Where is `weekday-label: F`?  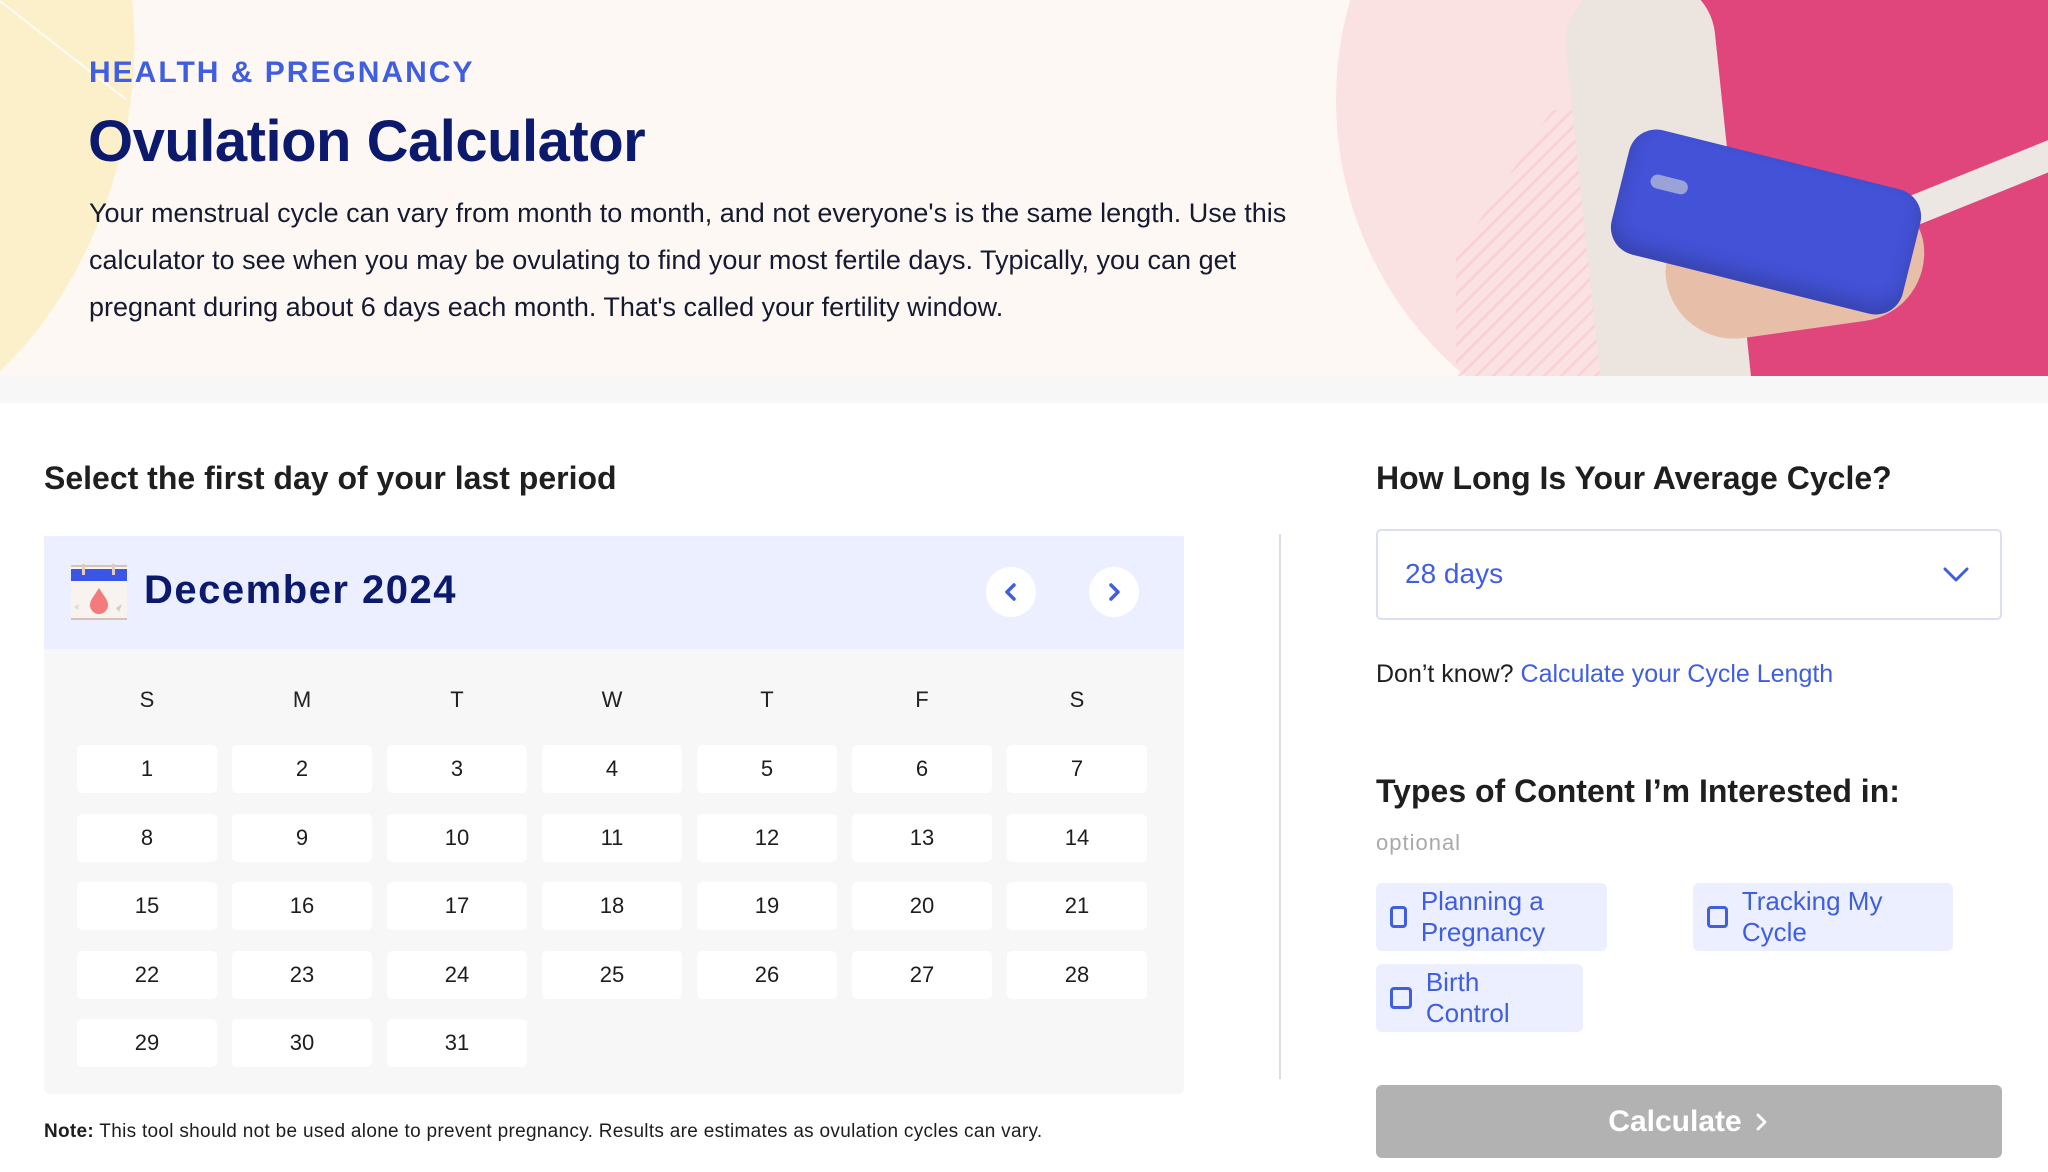
weekday-label: F is located at coordinates (922, 699).